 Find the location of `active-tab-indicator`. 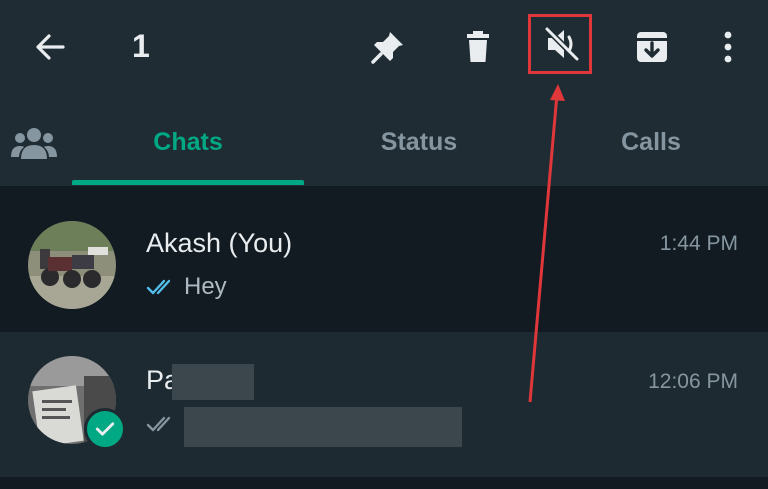

active-tab-indicator is located at coordinates (188, 182).